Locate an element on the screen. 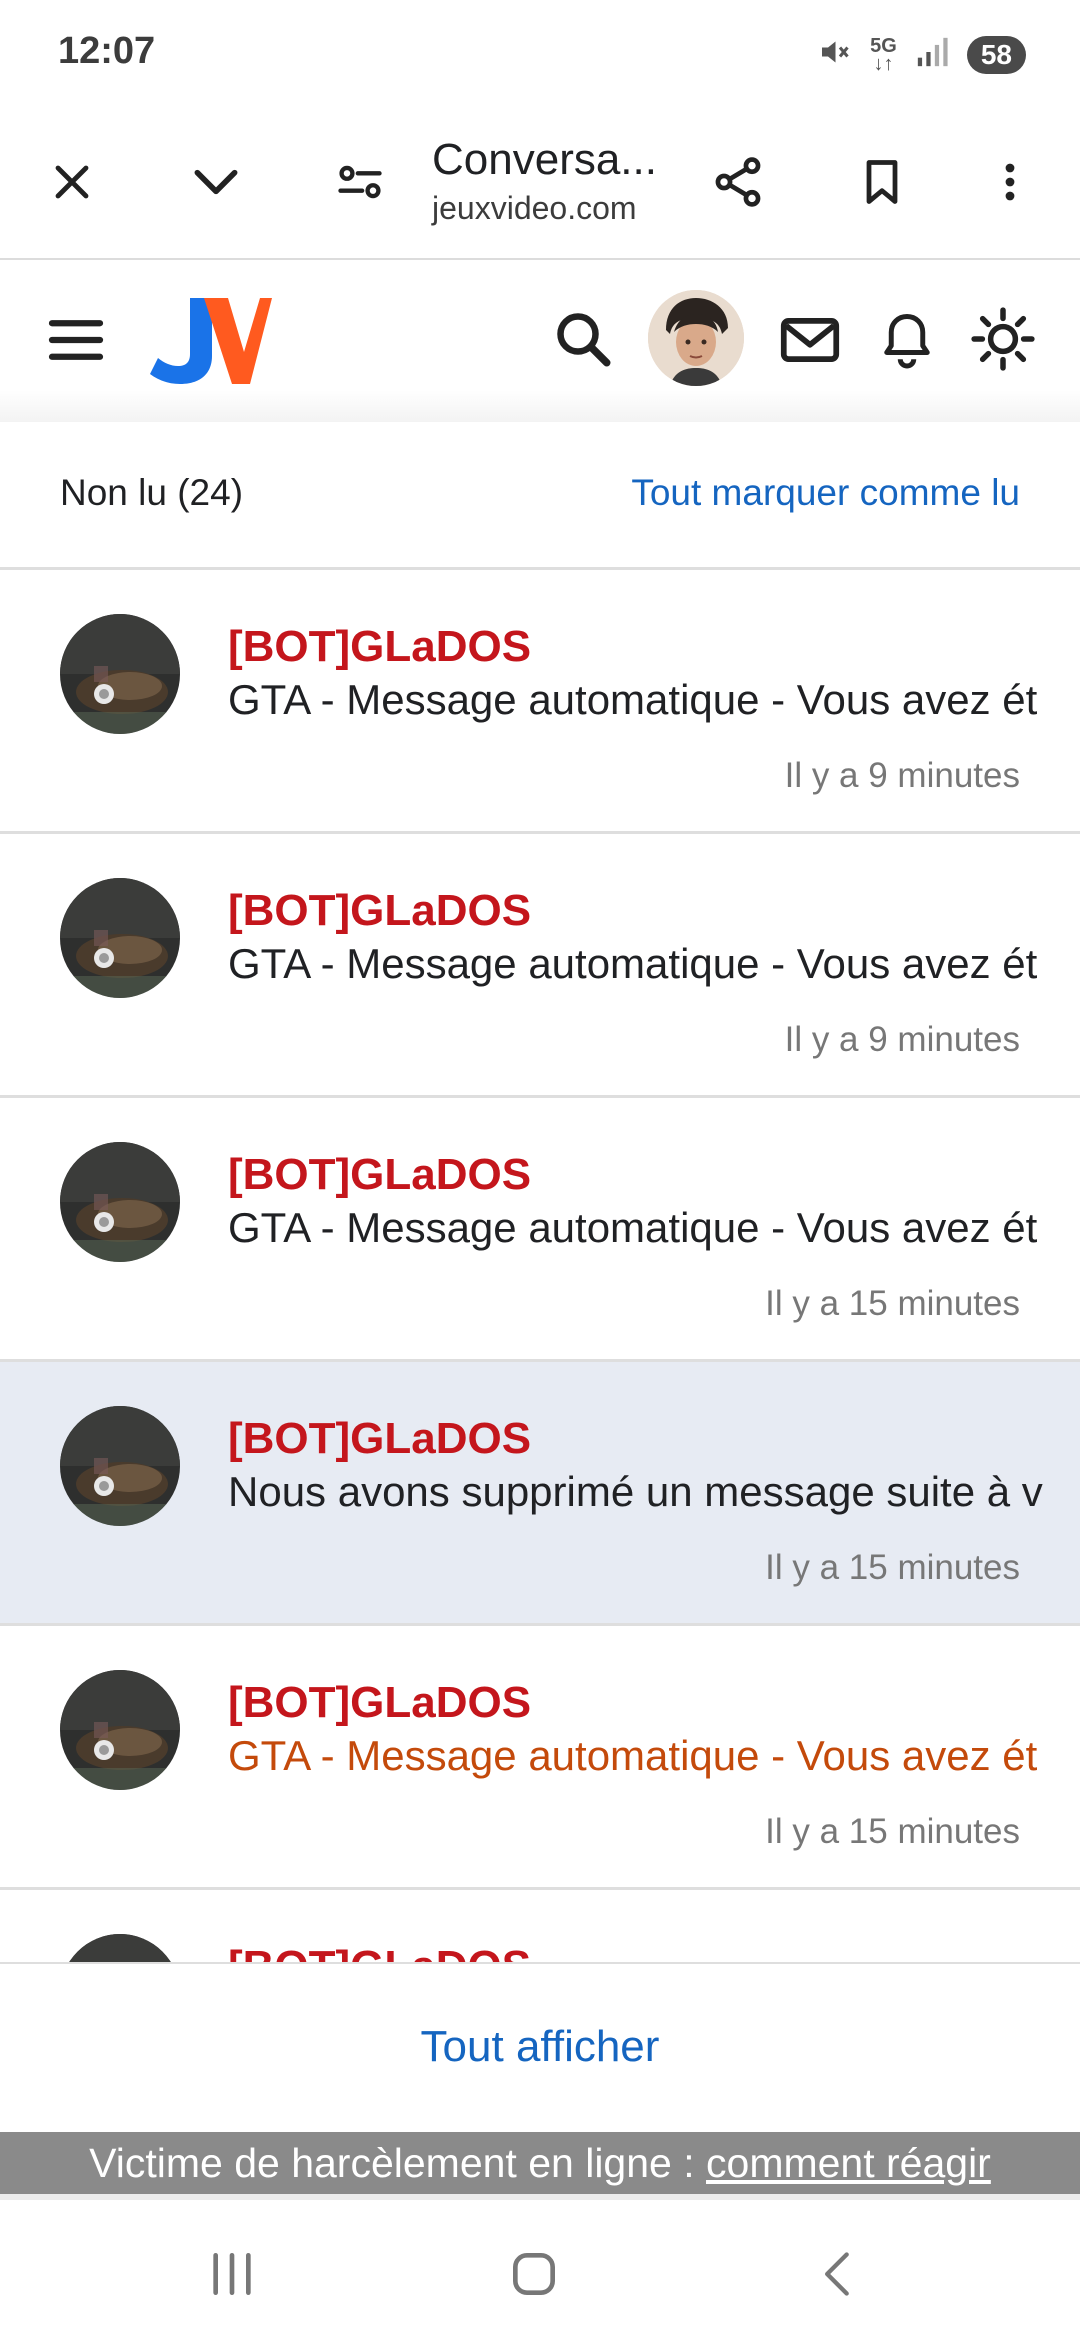  mail-icon is located at coordinates (810, 340).